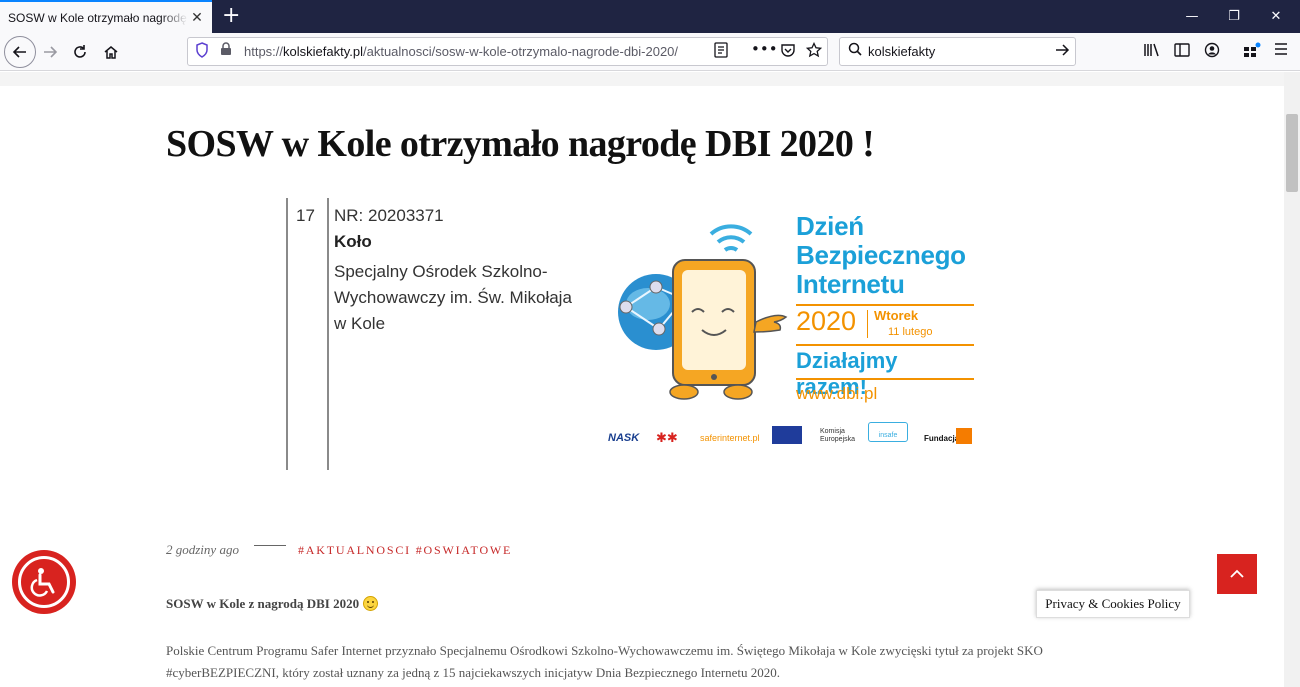 This screenshot has height=687, width=1300. I want to click on search-input: kolskiefakty, so click(901, 51).